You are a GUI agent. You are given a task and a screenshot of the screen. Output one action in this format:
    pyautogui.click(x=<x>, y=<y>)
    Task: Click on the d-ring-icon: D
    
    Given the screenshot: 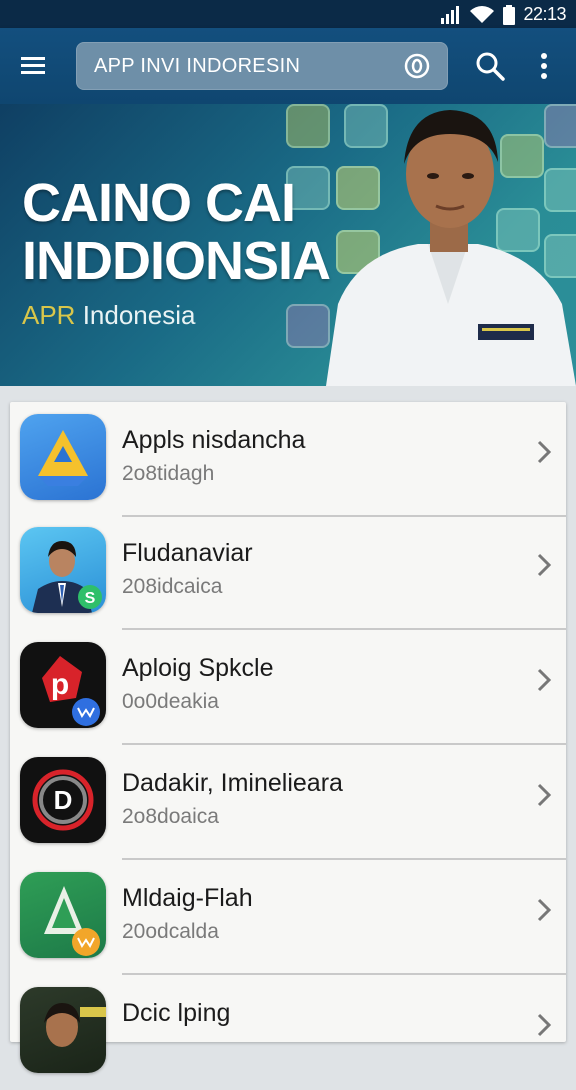 What is the action you would take?
    pyautogui.click(x=63, y=800)
    